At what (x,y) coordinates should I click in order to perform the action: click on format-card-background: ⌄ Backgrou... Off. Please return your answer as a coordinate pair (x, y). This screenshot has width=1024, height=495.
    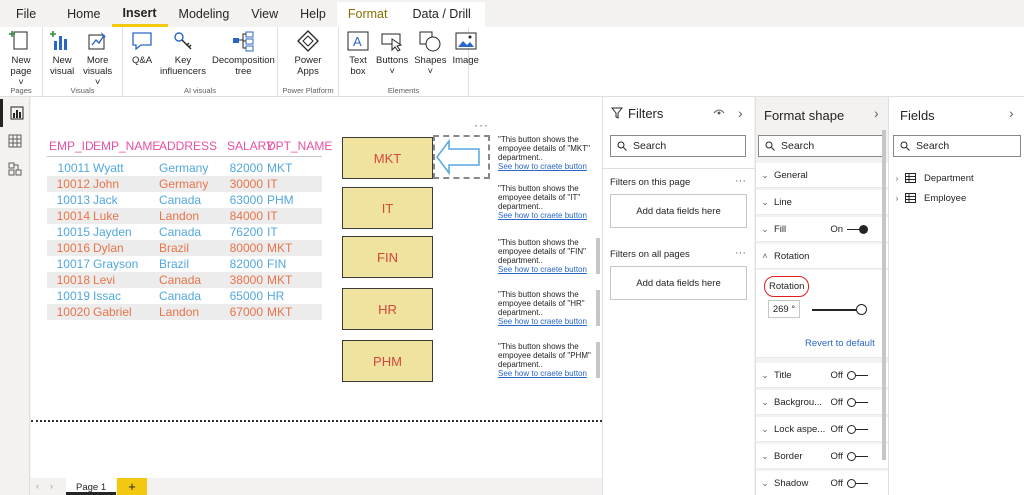
    Looking at the image, I should click on (822, 402).